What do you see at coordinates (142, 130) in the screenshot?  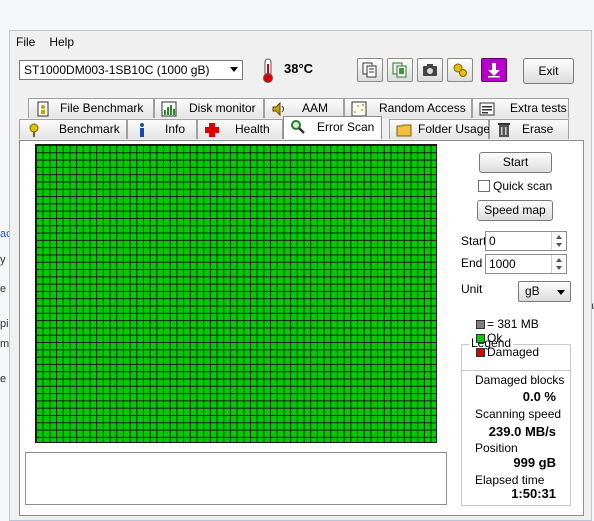 I see `info-icon` at bounding box center [142, 130].